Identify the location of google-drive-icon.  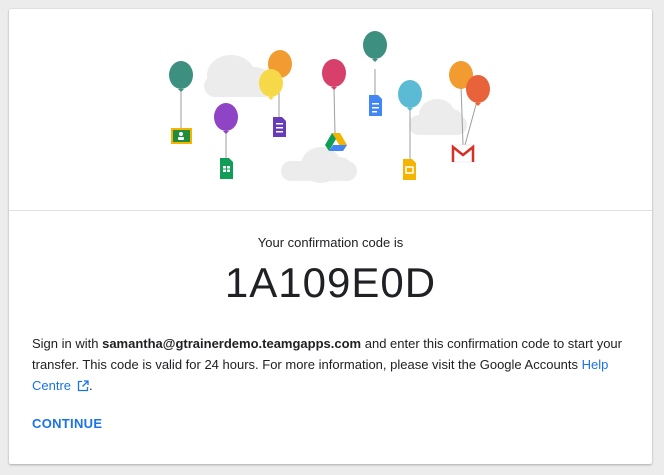
(336, 142).